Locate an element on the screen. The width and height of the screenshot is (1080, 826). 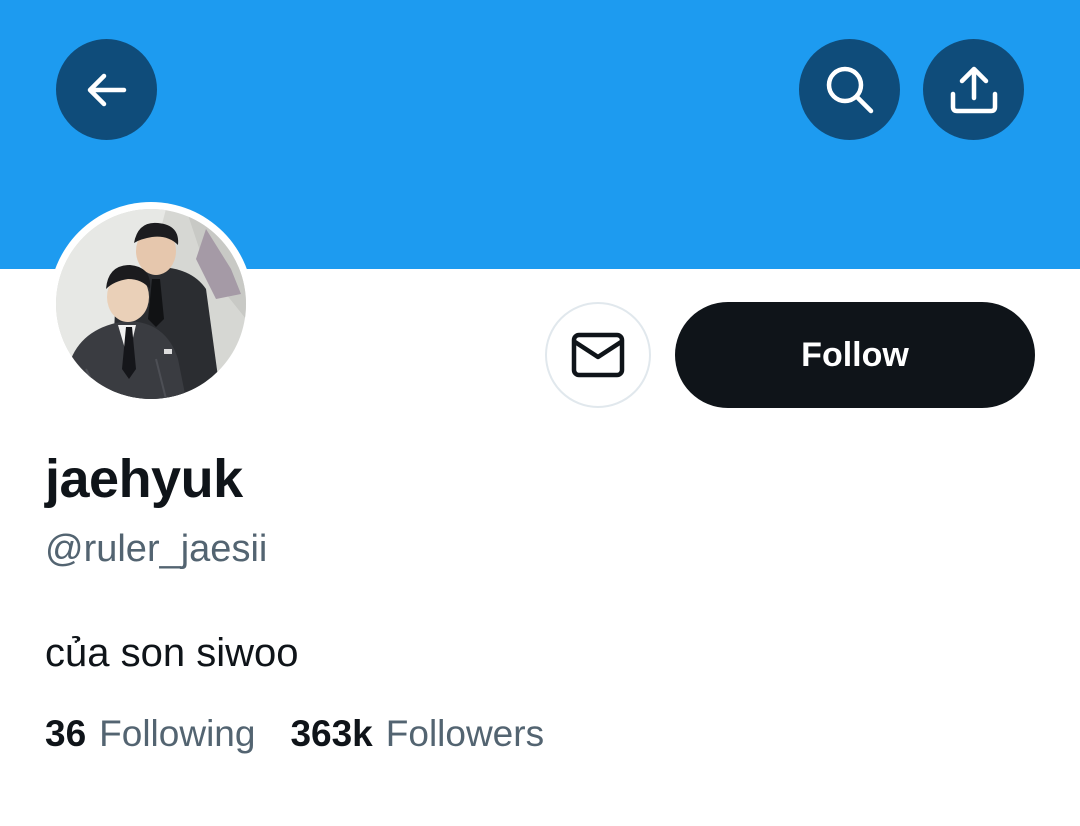
envelope-icon is located at coordinates (598, 355).